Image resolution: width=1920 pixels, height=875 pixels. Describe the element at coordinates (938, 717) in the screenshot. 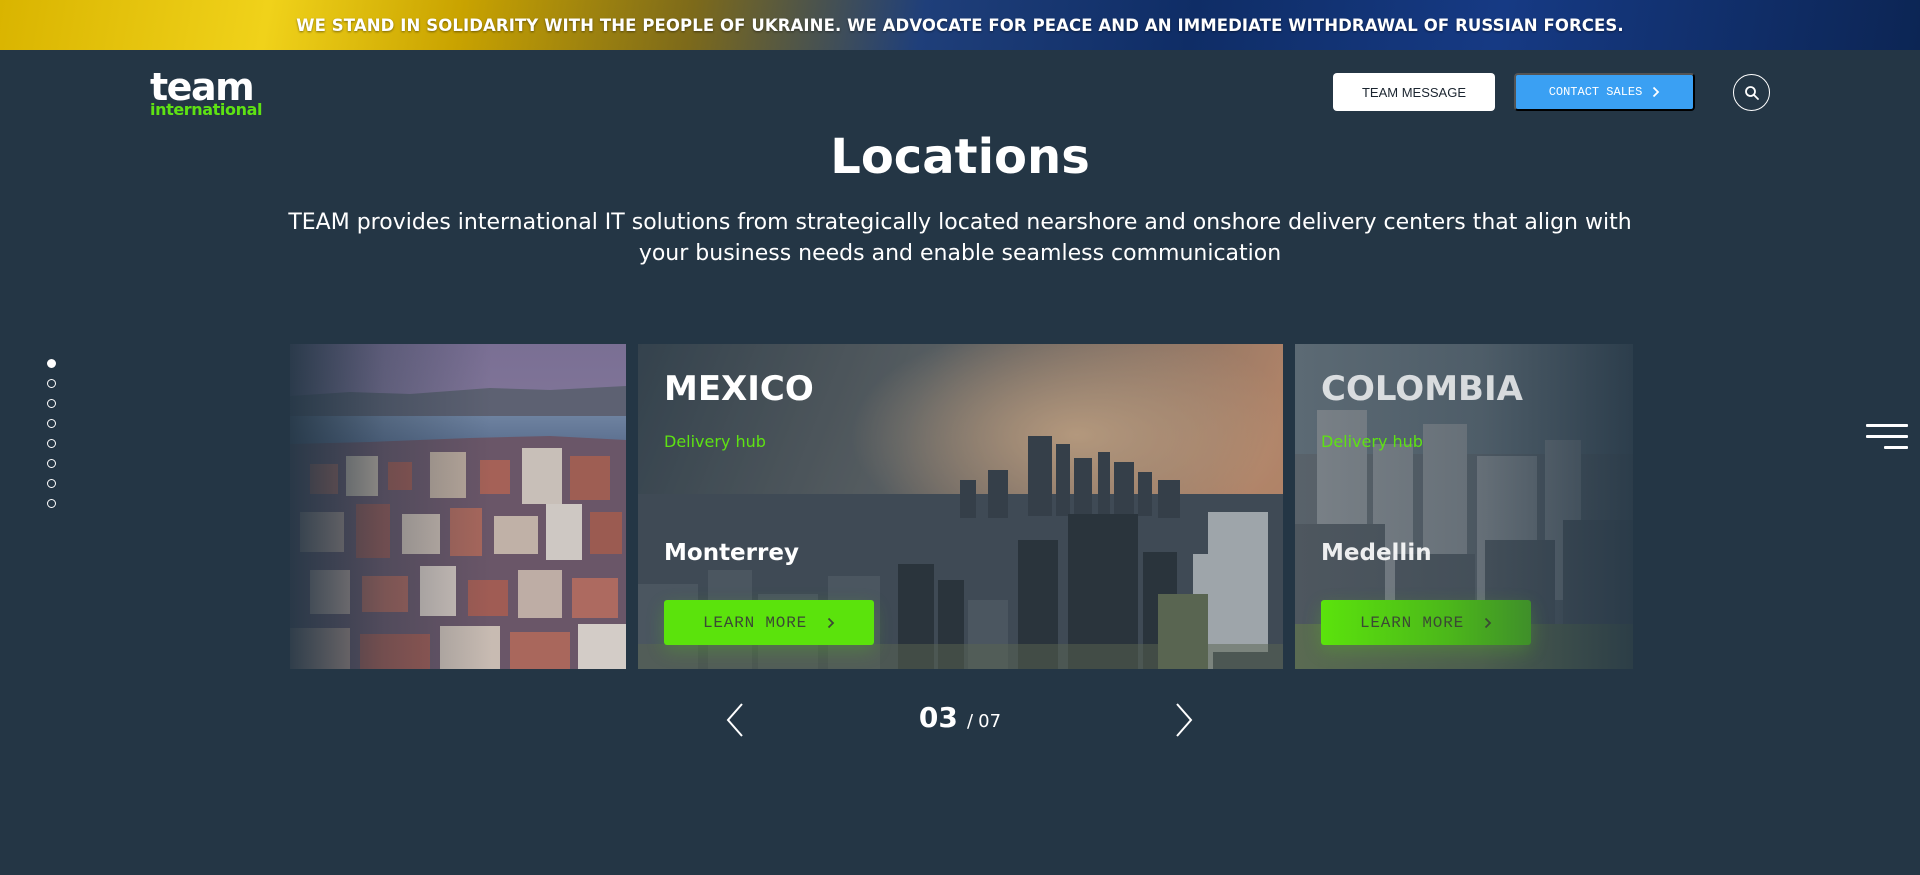

I see `counter-current: 03` at that location.